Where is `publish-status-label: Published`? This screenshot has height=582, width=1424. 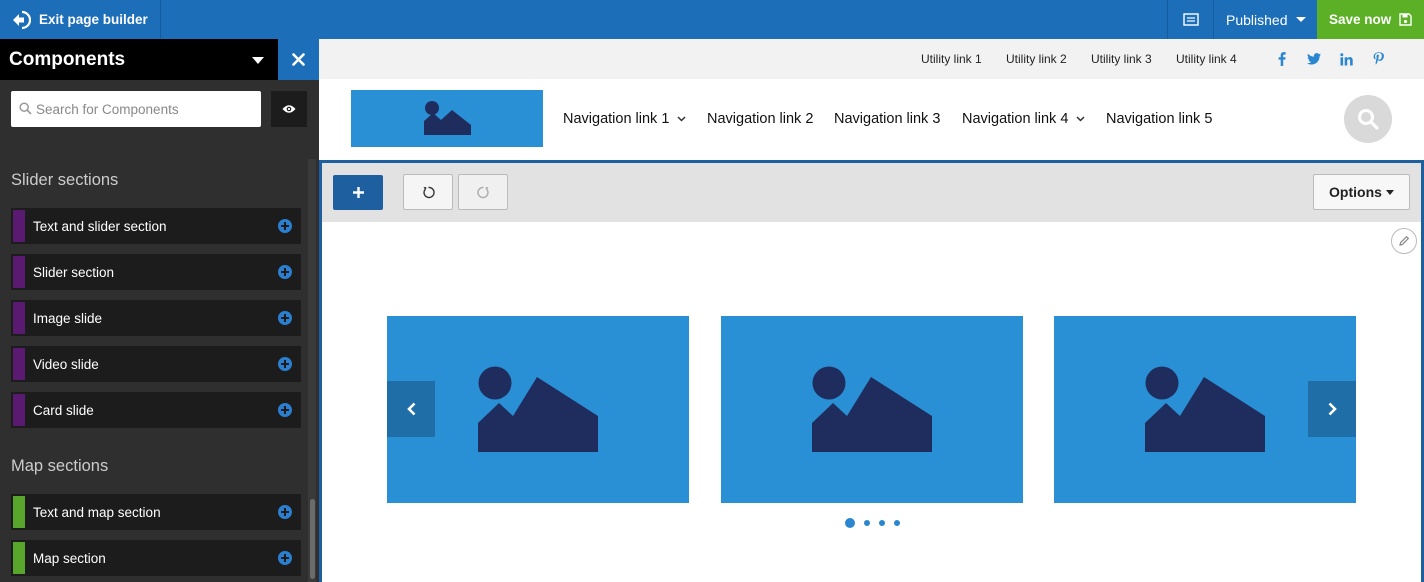 publish-status-label: Published is located at coordinates (1257, 19).